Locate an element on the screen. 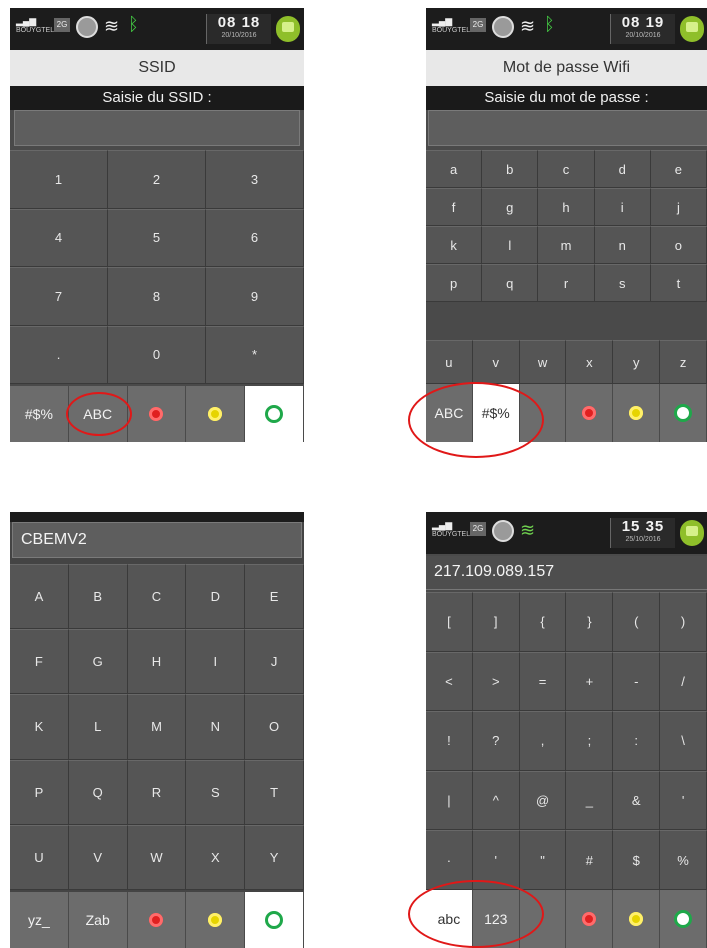 The image size is (707, 948). key-b: b is located at coordinates (510, 169).